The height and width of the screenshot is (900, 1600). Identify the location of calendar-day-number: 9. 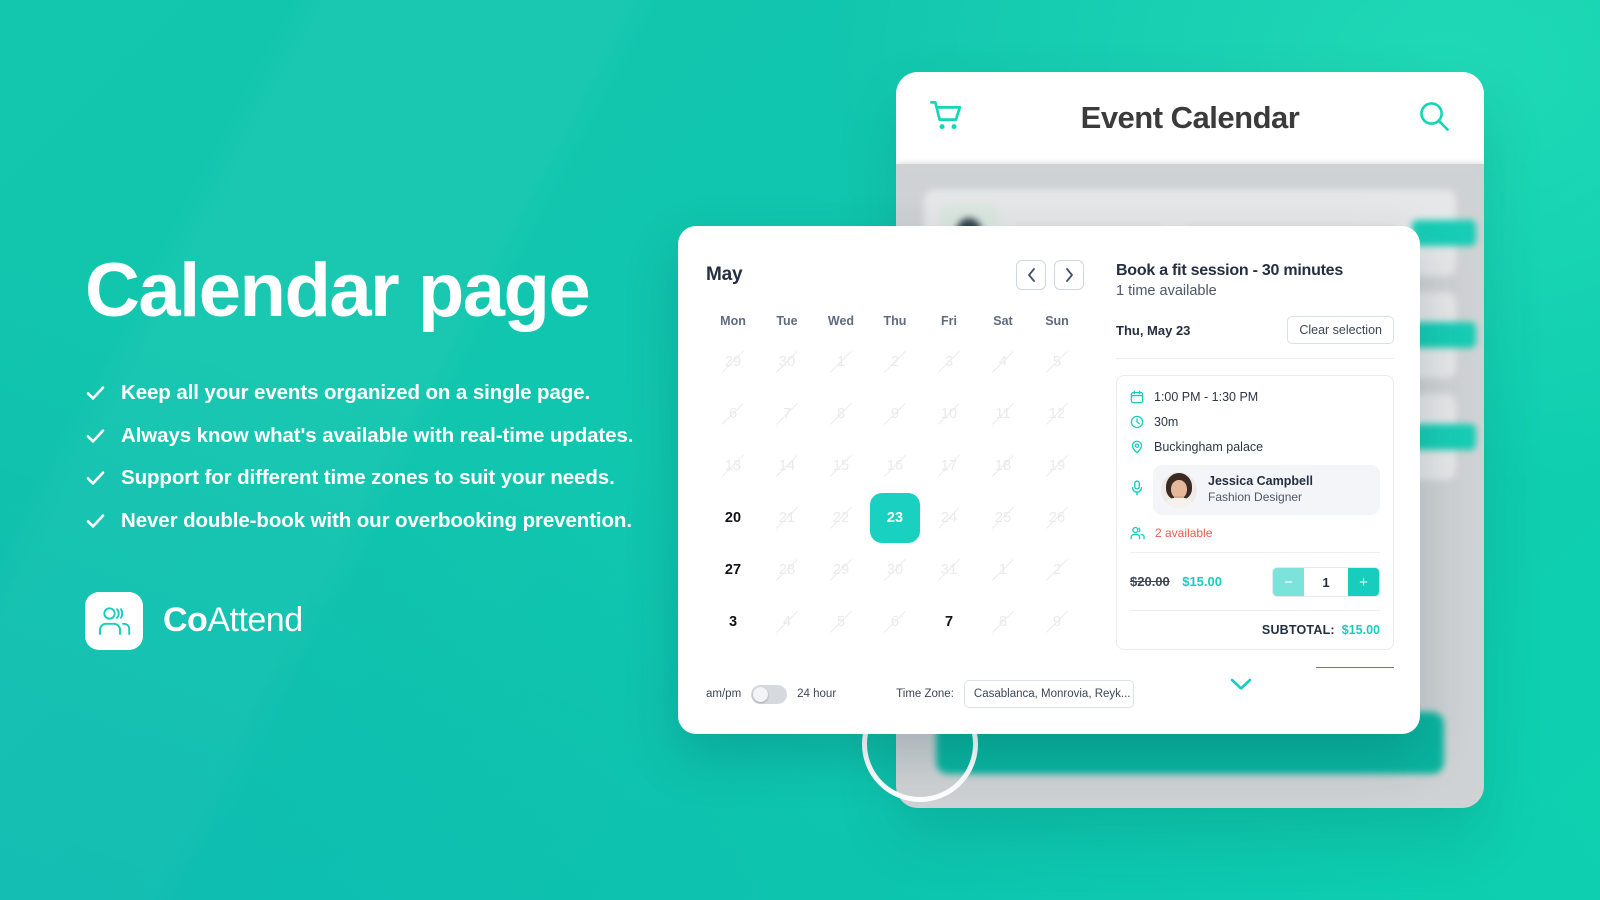
(895, 414).